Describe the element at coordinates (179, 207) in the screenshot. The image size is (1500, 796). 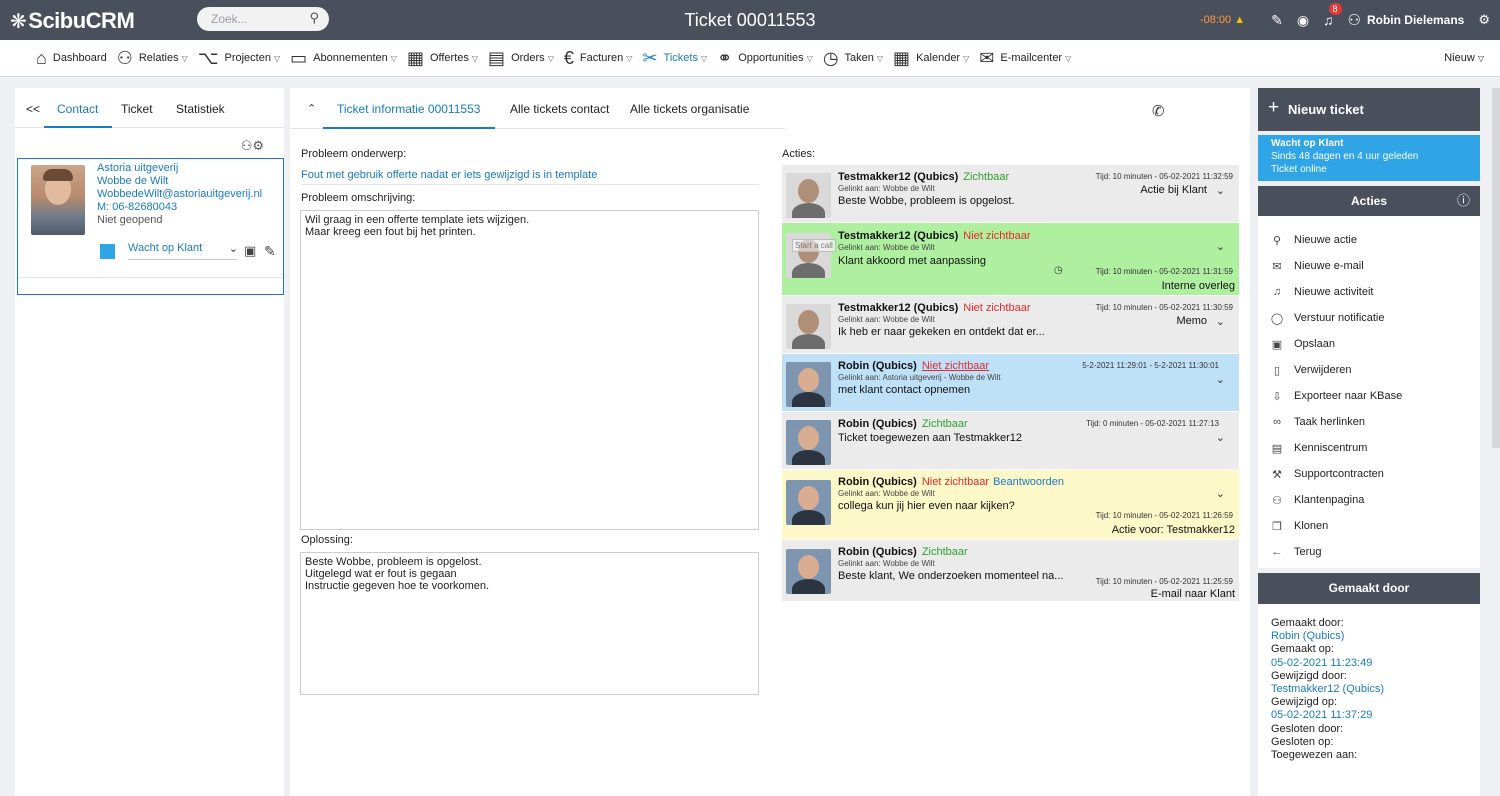
I see `contact-phone: M: 06-82680043` at that location.